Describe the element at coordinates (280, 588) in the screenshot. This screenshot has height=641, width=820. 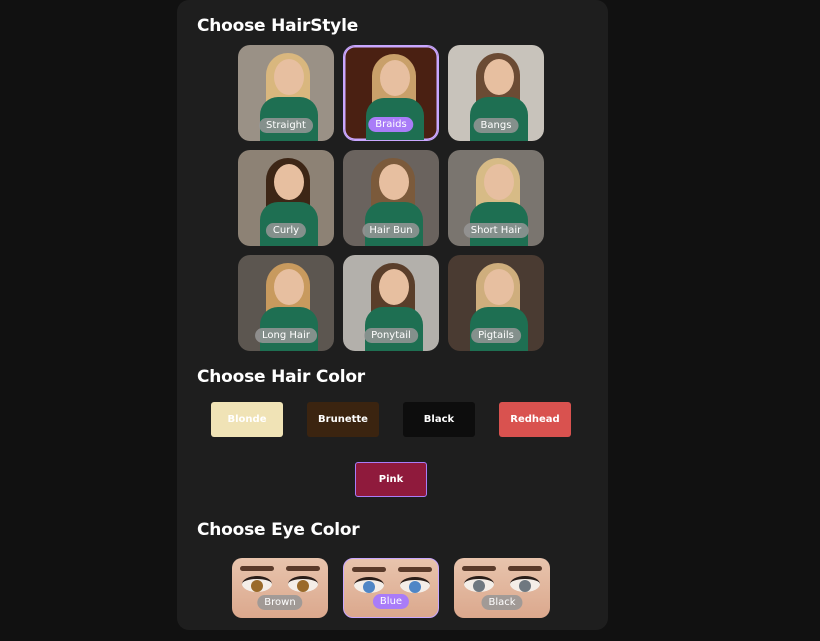
I see `eye-color-option-brown: Brown` at that location.